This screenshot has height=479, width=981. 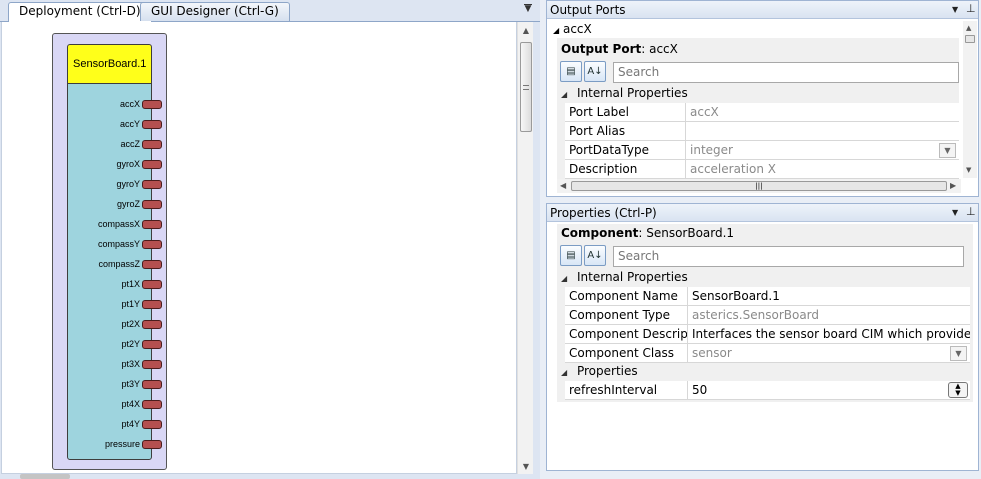 What do you see at coordinates (128, 184) in the screenshot?
I see `port-label: gyroY` at bounding box center [128, 184].